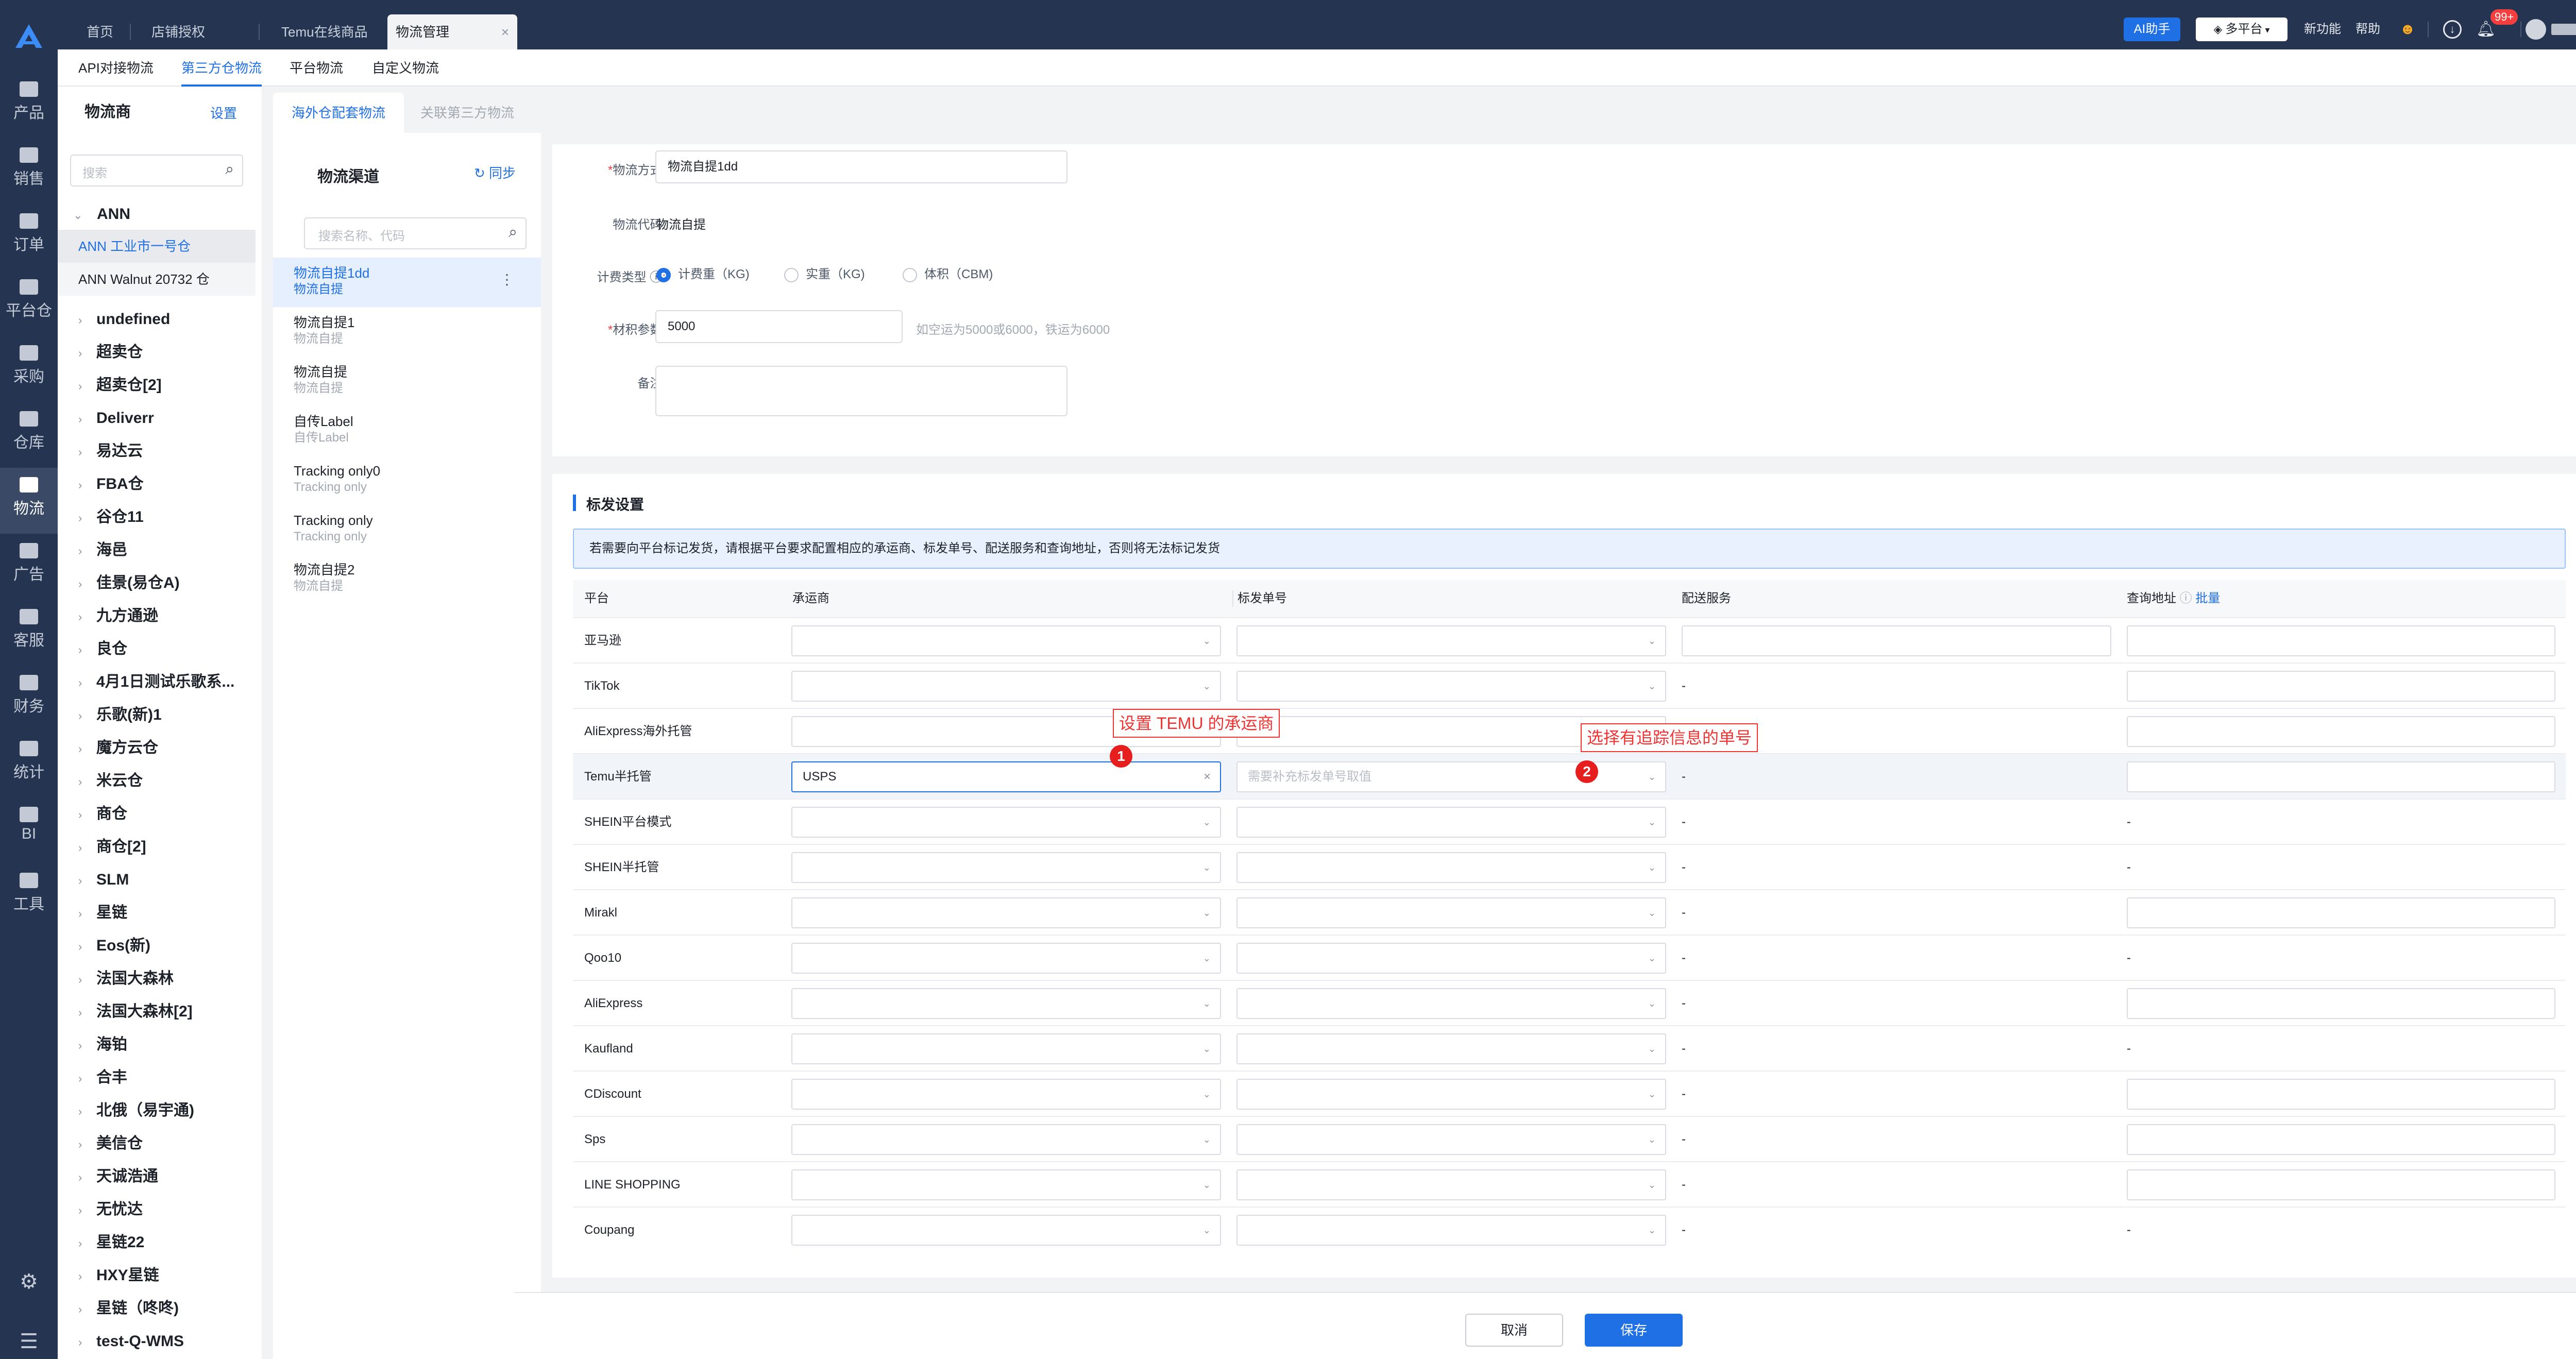  Describe the element at coordinates (1006, 776) in the screenshot. I see `carrier-select: USPS ×` at that location.